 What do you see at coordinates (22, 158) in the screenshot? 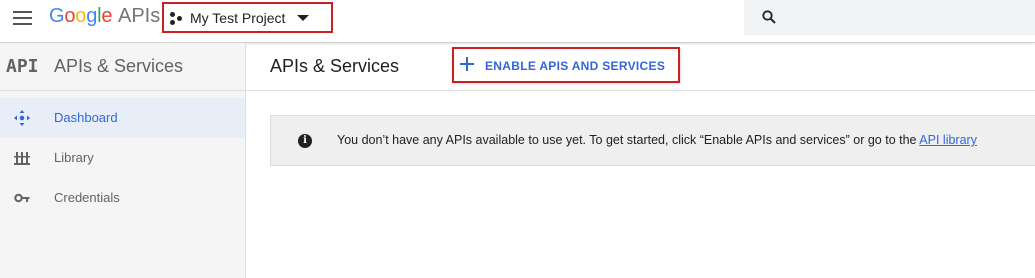
I see `library-icon` at bounding box center [22, 158].